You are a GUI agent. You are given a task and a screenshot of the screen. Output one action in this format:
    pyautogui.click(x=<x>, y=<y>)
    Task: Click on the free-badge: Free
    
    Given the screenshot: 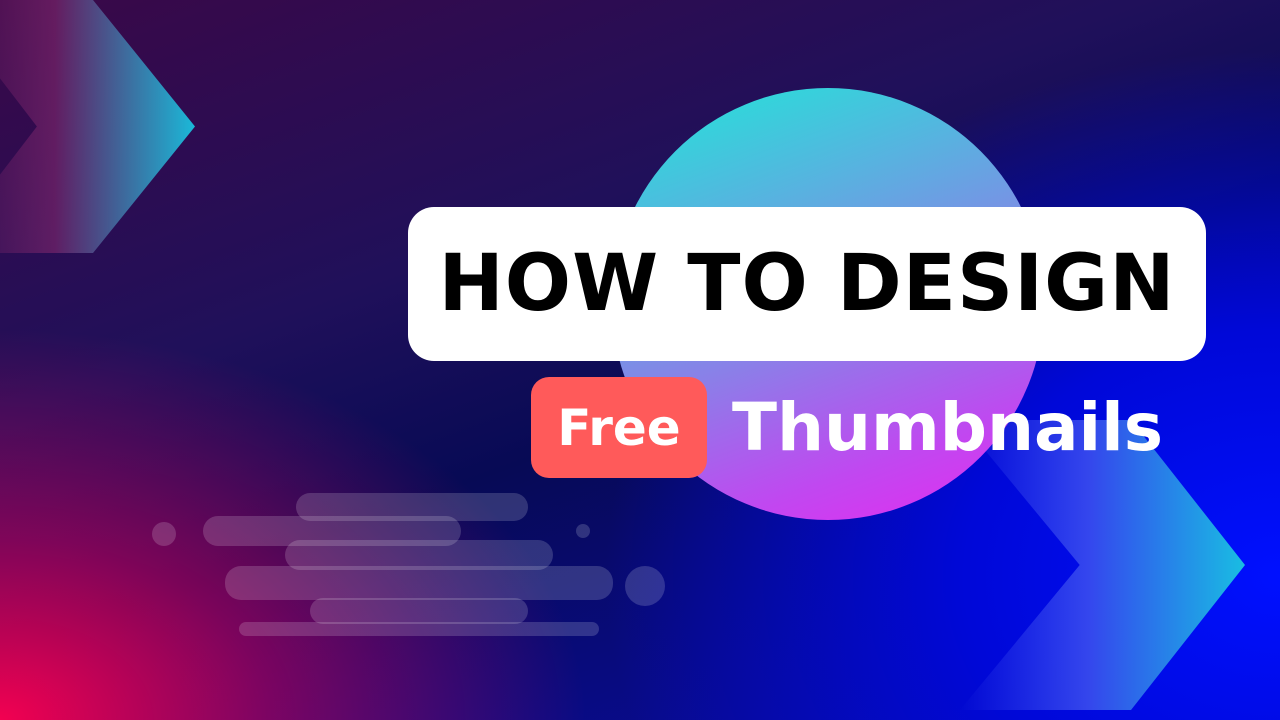 What is the action you would take?
    pyautogui.click(x=619, y=427)
    